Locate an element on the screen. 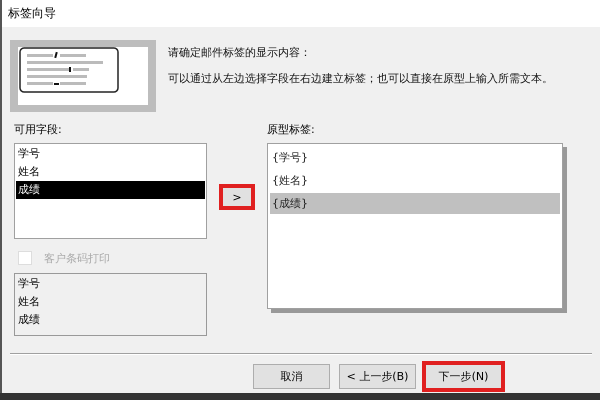 The height and width of the screenshot is (400, 600). field-list-label: 可用字段: is located at coordinates (38, 129).